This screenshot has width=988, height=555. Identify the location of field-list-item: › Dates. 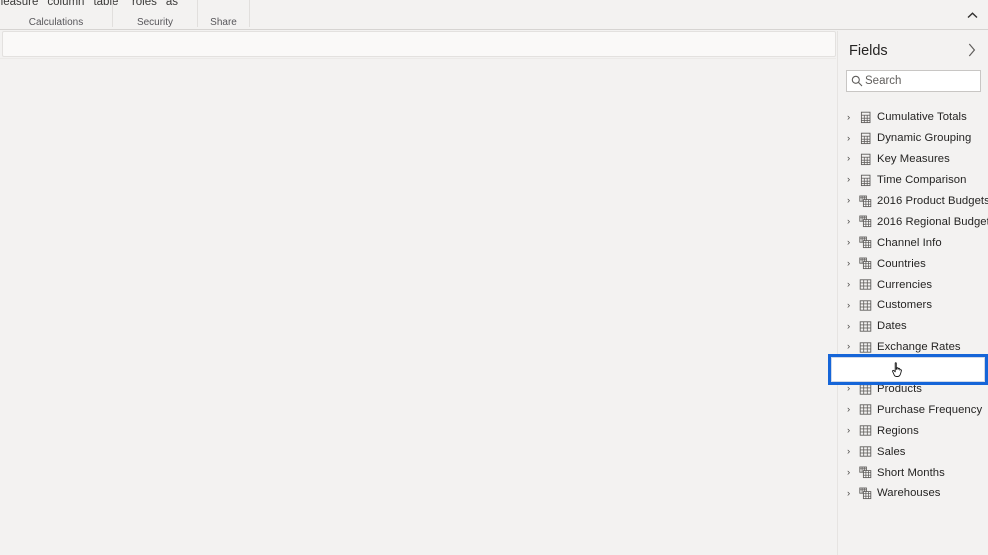
(913, 326).